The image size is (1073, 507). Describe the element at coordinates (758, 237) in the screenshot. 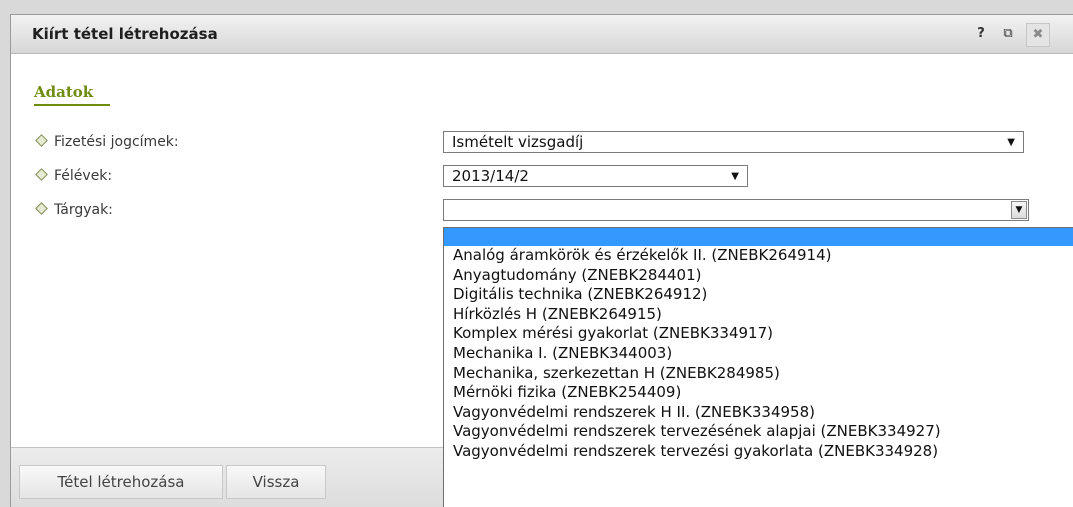

I see `dropdown-option` at that location.